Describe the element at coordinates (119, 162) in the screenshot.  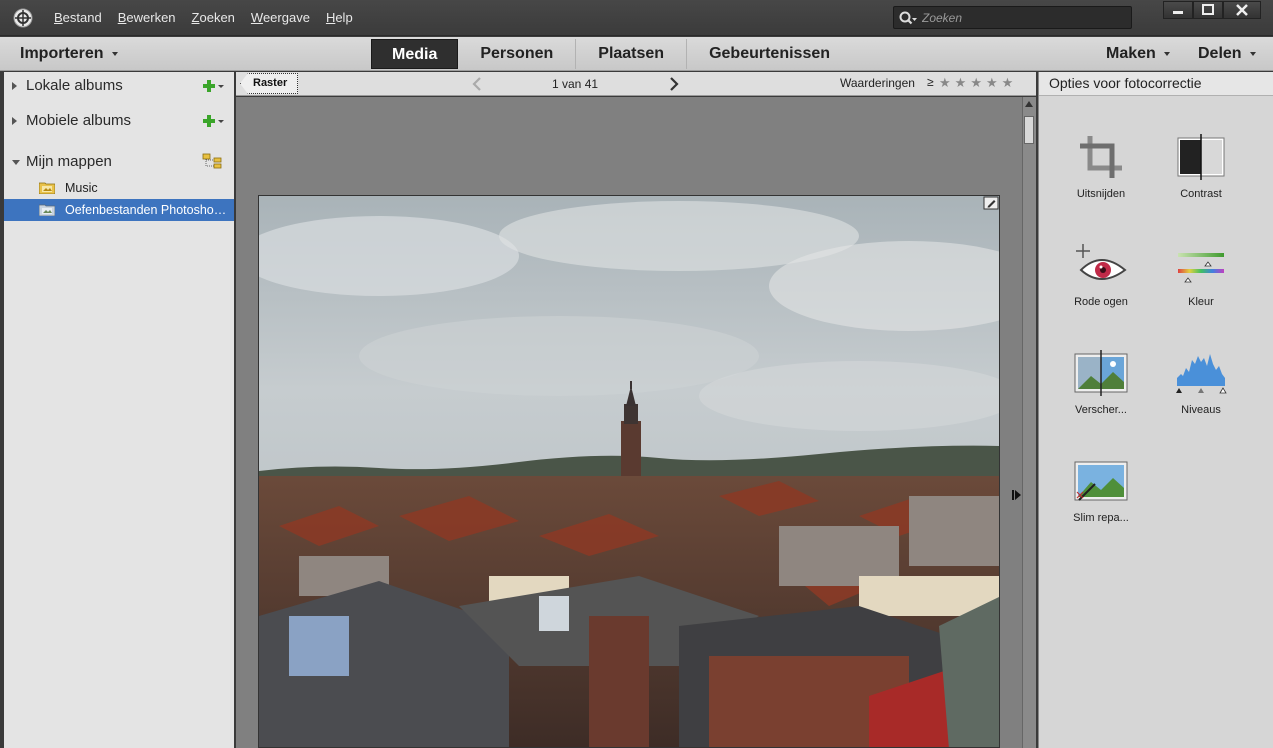
I see `my-folders-header: Mijn mappen` at that location.